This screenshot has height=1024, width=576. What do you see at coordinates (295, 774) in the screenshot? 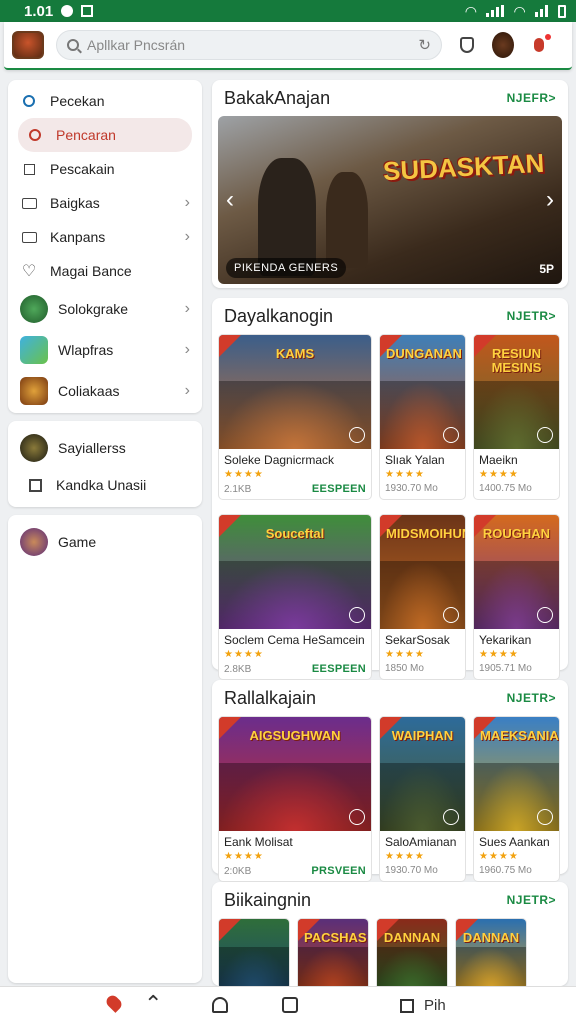
I see `game-thumbnail: AIGSUGHWAN` at bounding box center [295, 774].